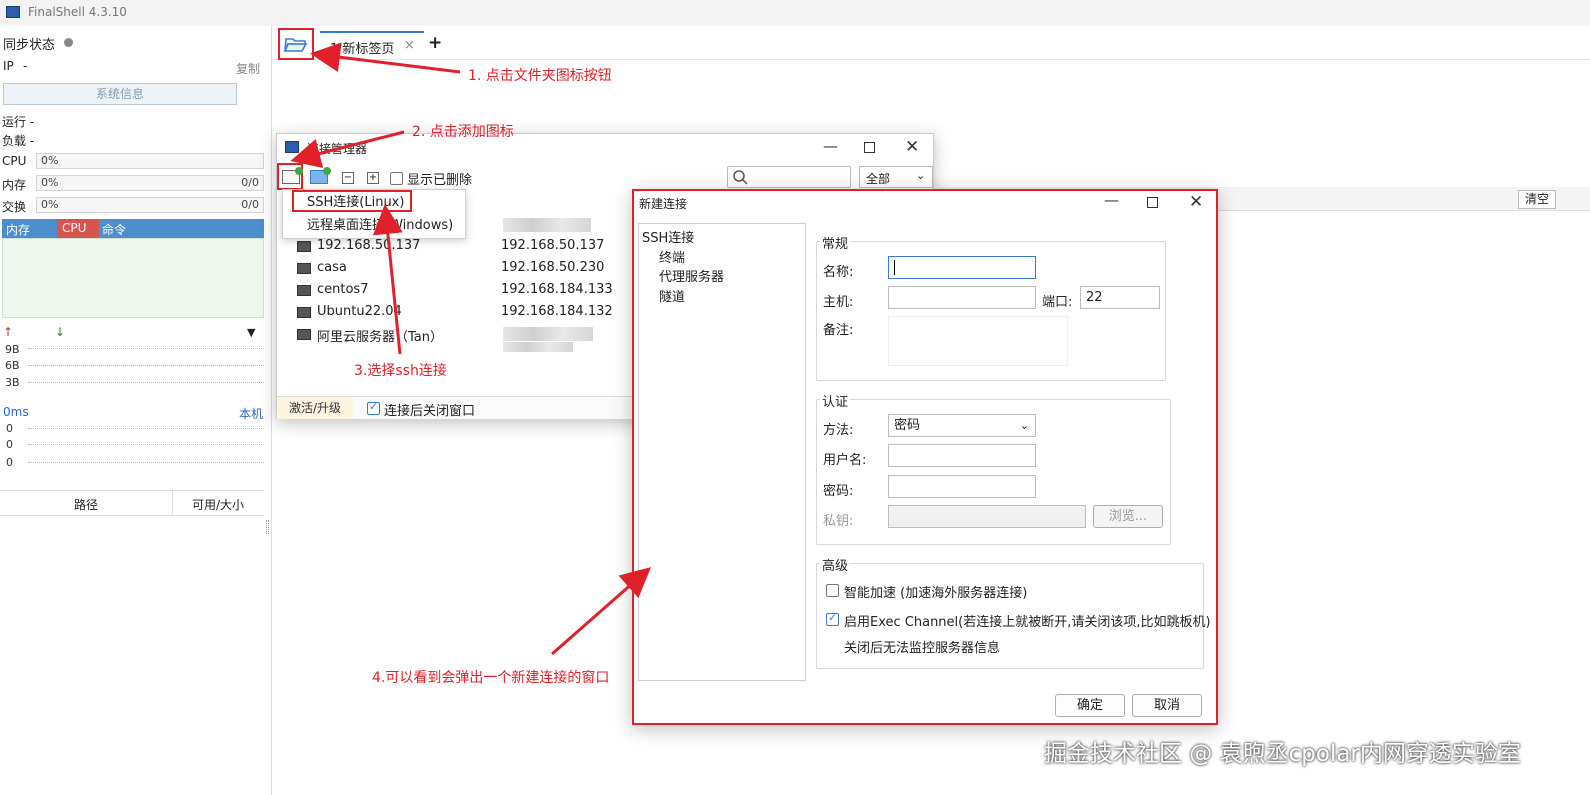  Describe the element at coordinates (491, 678) in the screenshot. I see `annotation-step-4: 4.可以看到会弹出一个新建连接的窗口` at that location.